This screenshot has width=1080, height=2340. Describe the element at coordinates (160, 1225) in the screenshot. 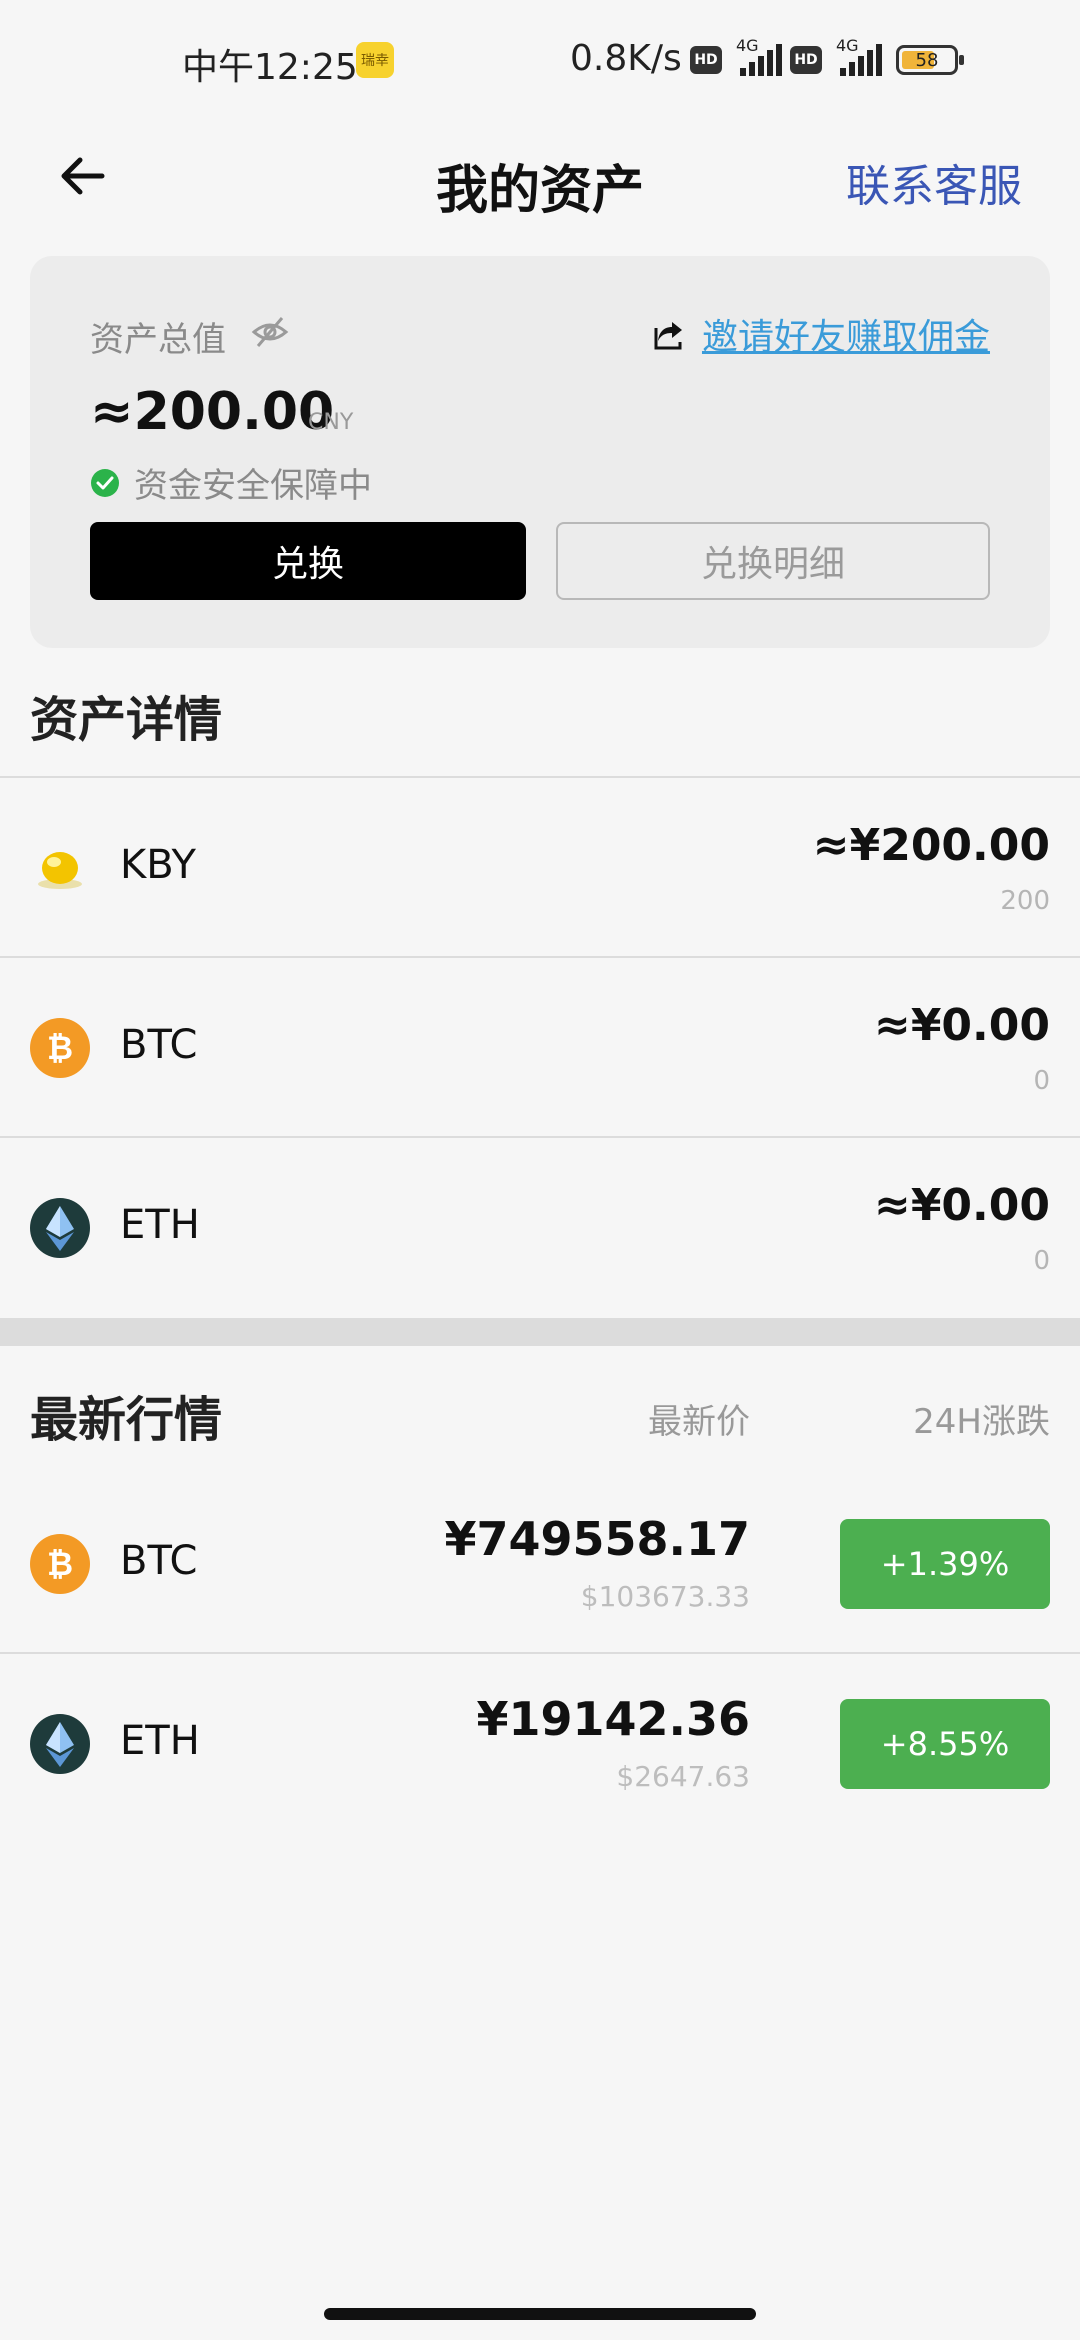

I see `asset-name: ETH` at that location.